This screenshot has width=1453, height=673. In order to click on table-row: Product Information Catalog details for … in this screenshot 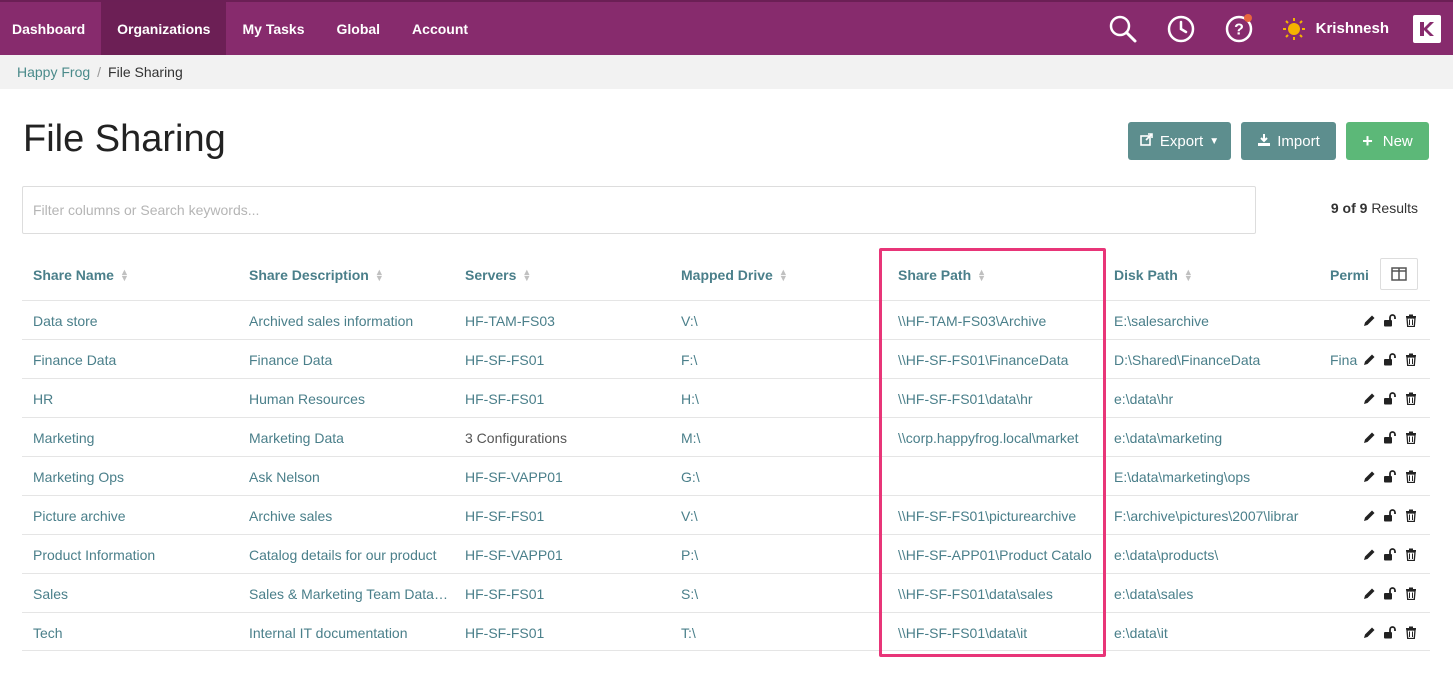, I will do `click(726, 553)`.